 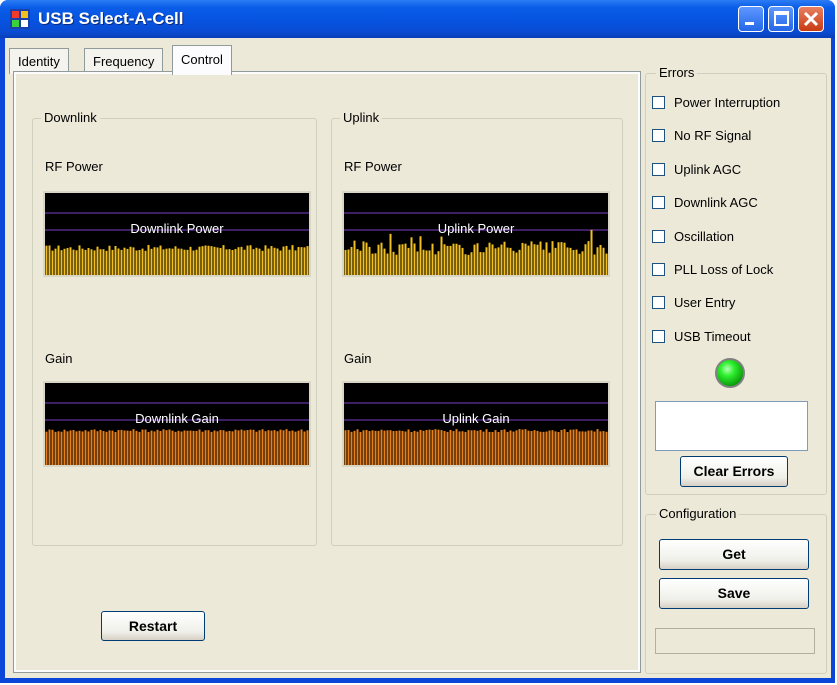 What do you see at coordinates (417, 19) in the screenshot?
I see `title-bar: USB Select-A-Cell` at bounding box center [417, 19].